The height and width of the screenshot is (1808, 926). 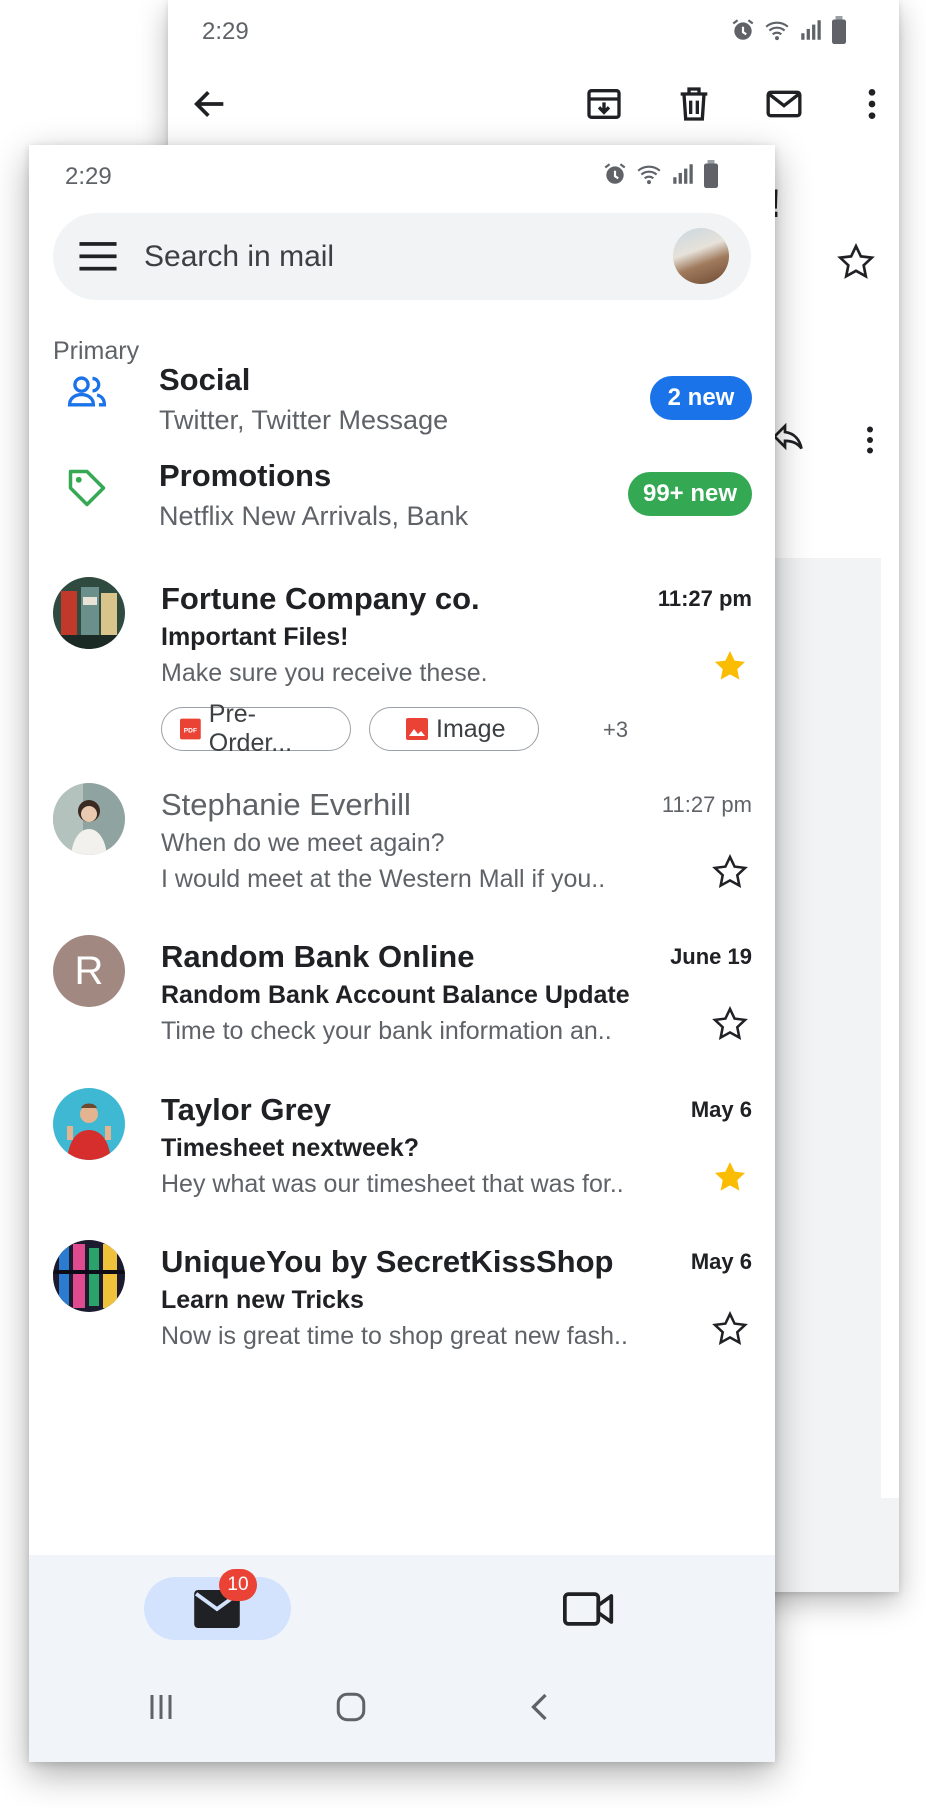 What do you see at coordinates (210, 104) in the screenshot?
I see `back-arrow-icon` at bounding box center [210, 104].